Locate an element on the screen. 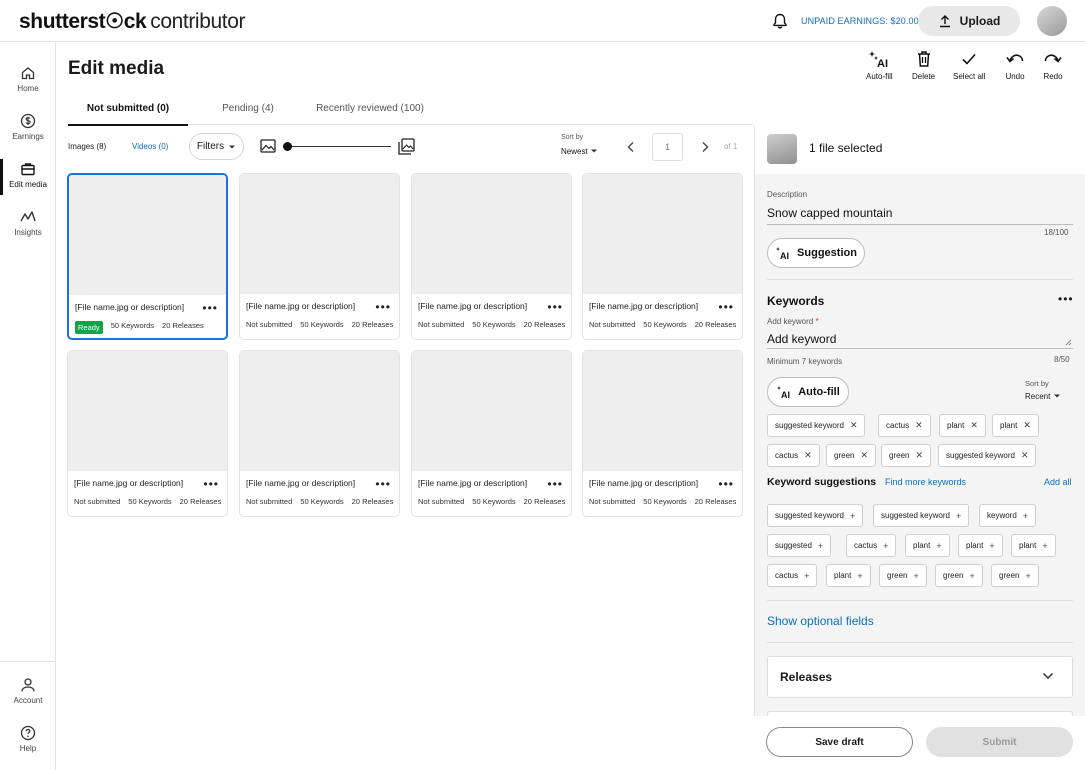  suggestion-chip: keyword + is located at coordinates (1008, 515).